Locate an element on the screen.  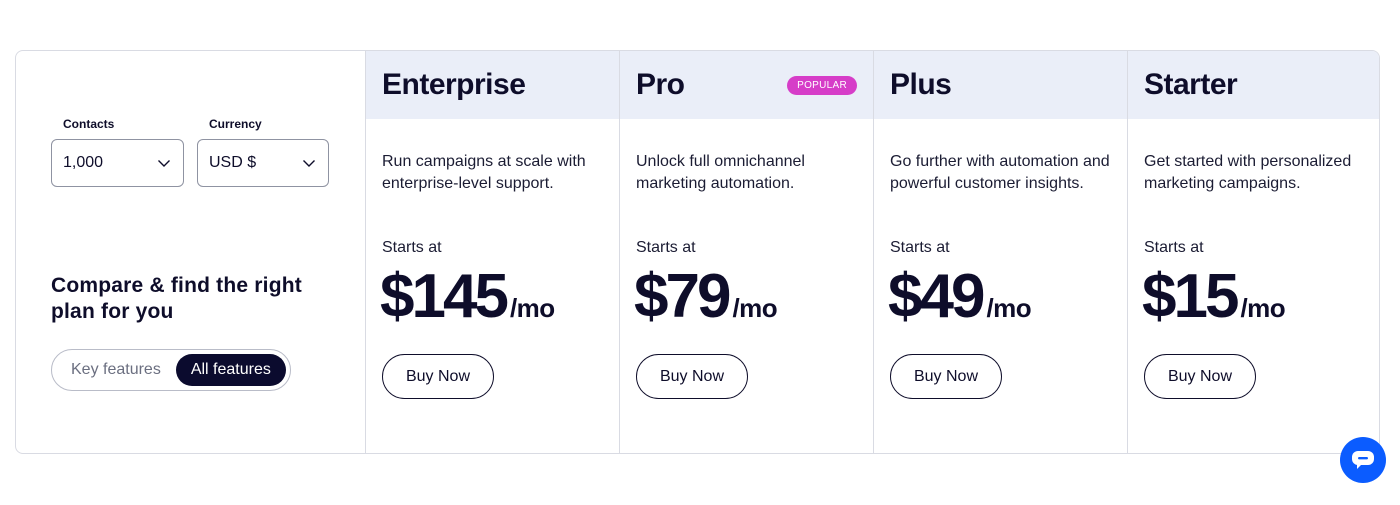
plan-header: Starter is located at coordinates (1253, 85).